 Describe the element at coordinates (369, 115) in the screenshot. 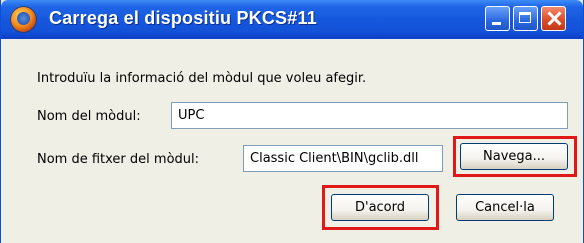

I see `module-name-field: UPC` at that location.